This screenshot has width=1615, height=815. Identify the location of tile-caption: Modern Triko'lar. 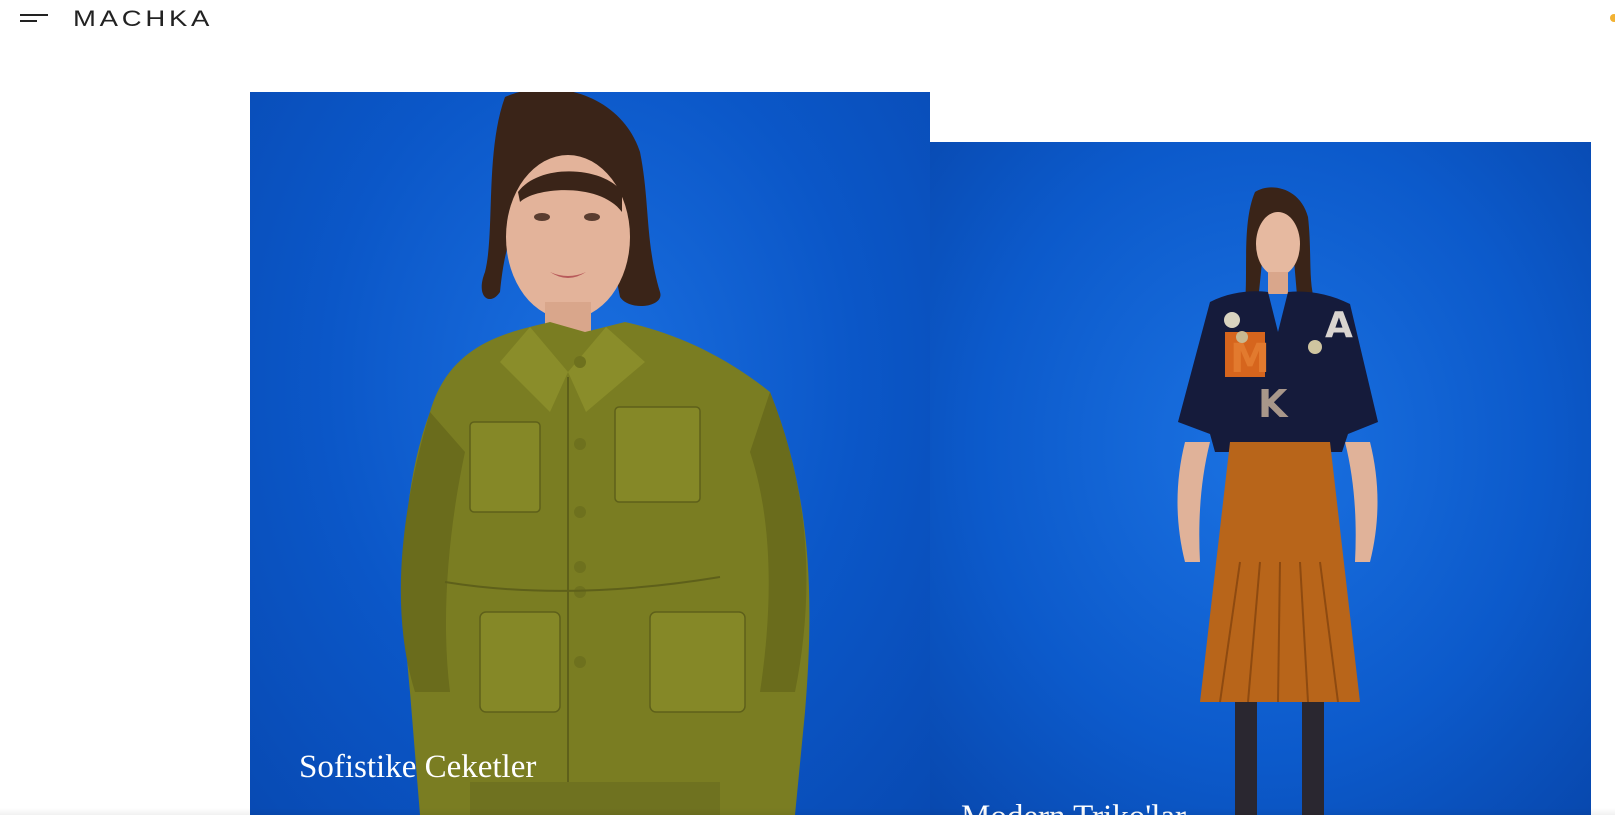
(1073, 806).